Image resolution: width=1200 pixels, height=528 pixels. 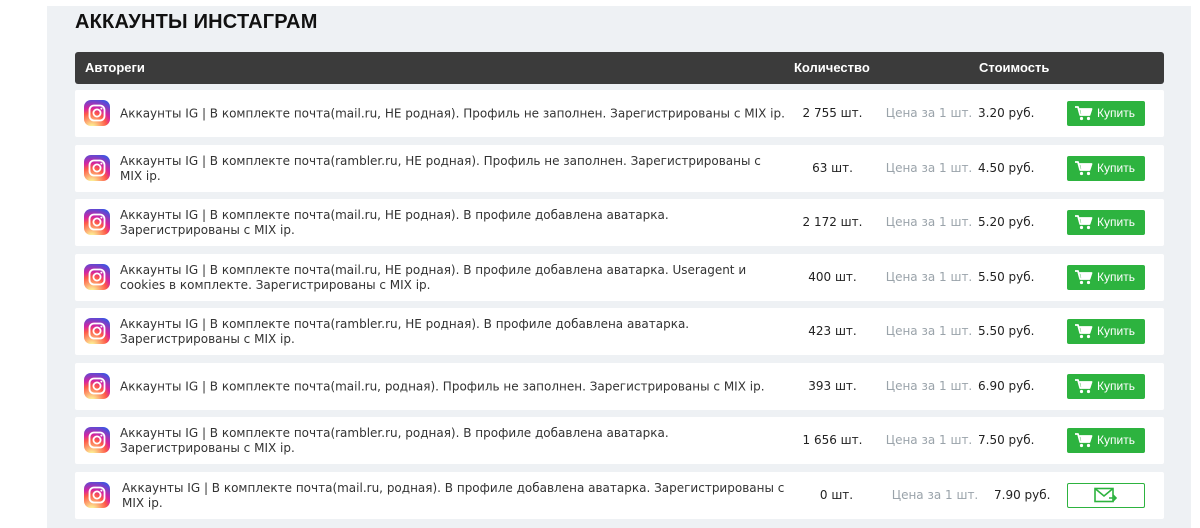 What do you see at coordinates (1022, 495) in the screenshot?
I see `row-price: 7.90 руб.` at bounding box center [1022, 495].